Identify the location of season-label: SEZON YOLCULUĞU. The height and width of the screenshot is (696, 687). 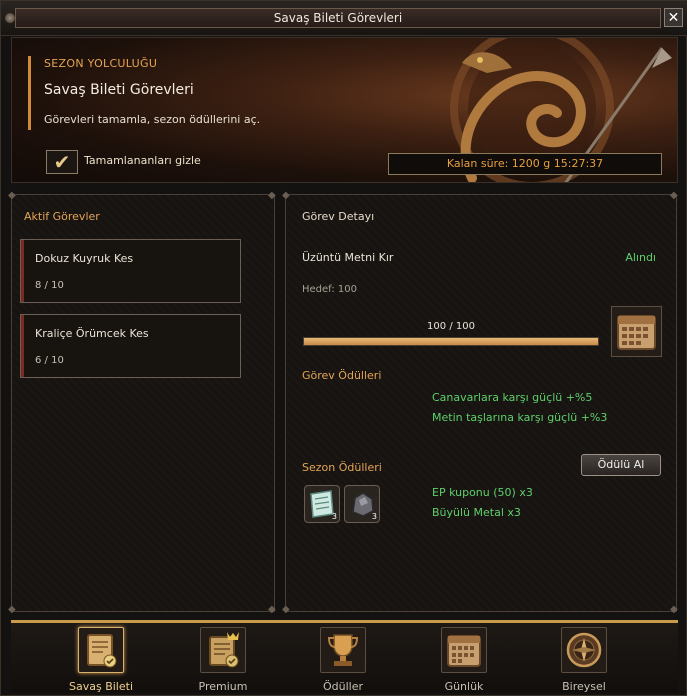
(101, 63).